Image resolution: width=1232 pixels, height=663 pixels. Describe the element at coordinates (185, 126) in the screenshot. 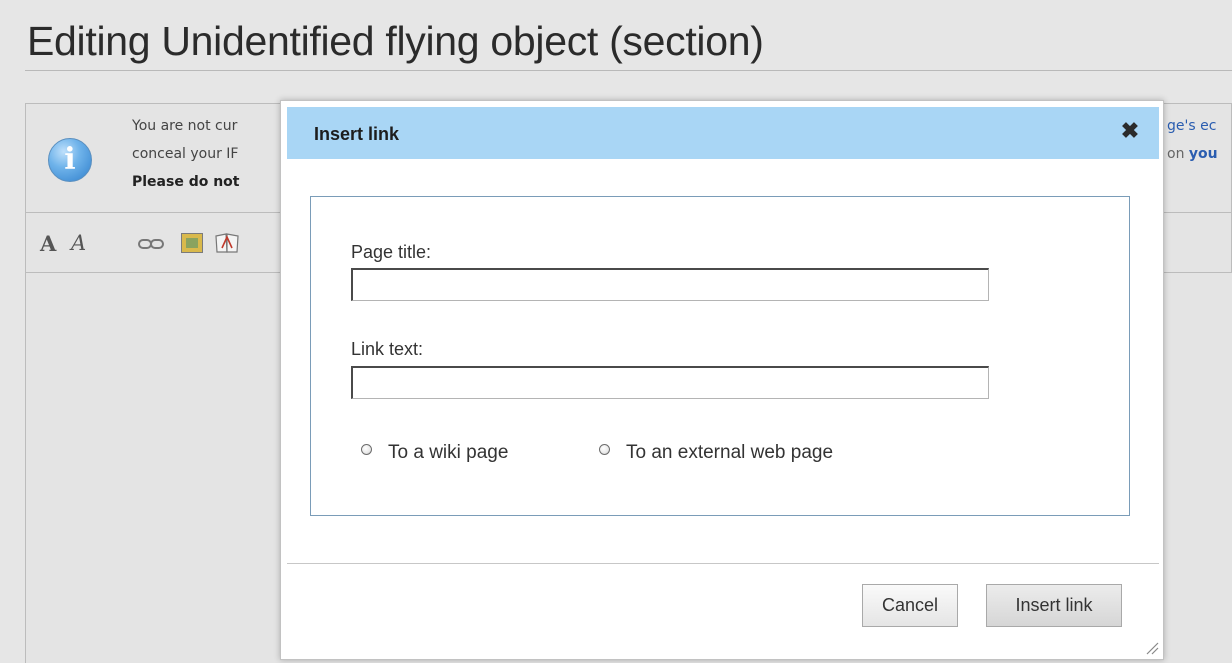

I see `notice-line-1: You are not cur` at that location.